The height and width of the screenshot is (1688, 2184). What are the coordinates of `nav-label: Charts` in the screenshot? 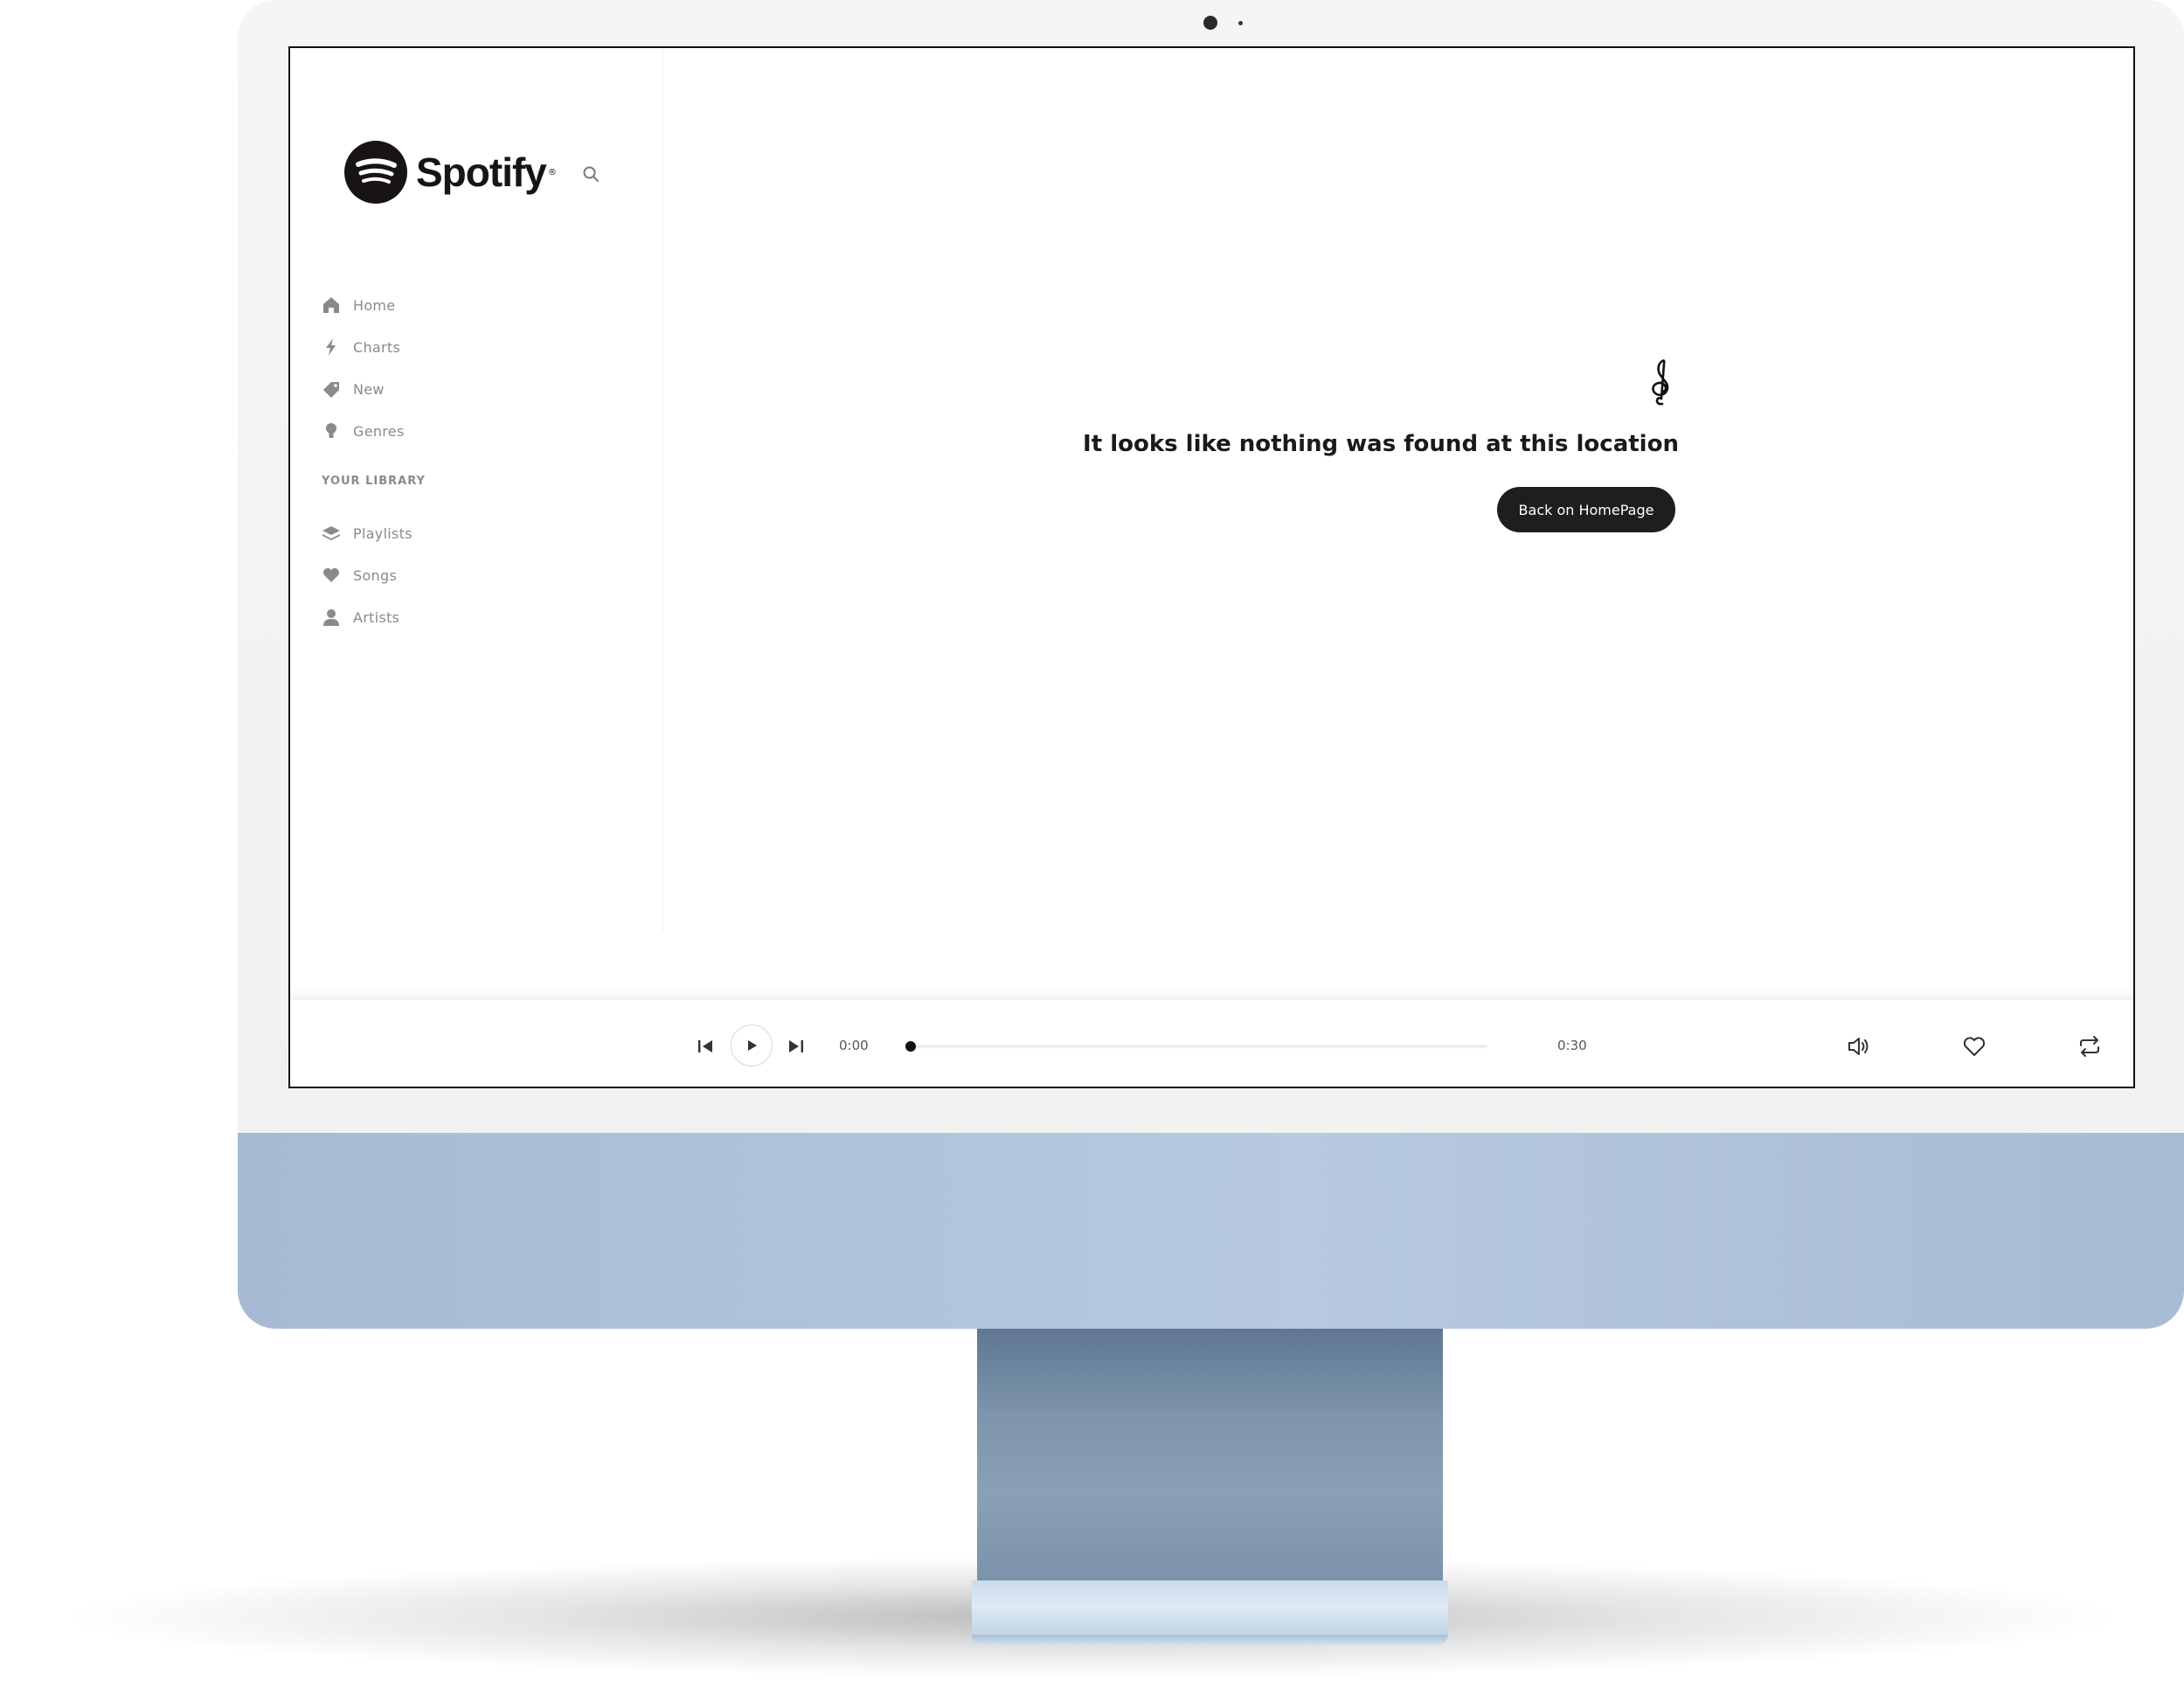 It's located at (377, 347).